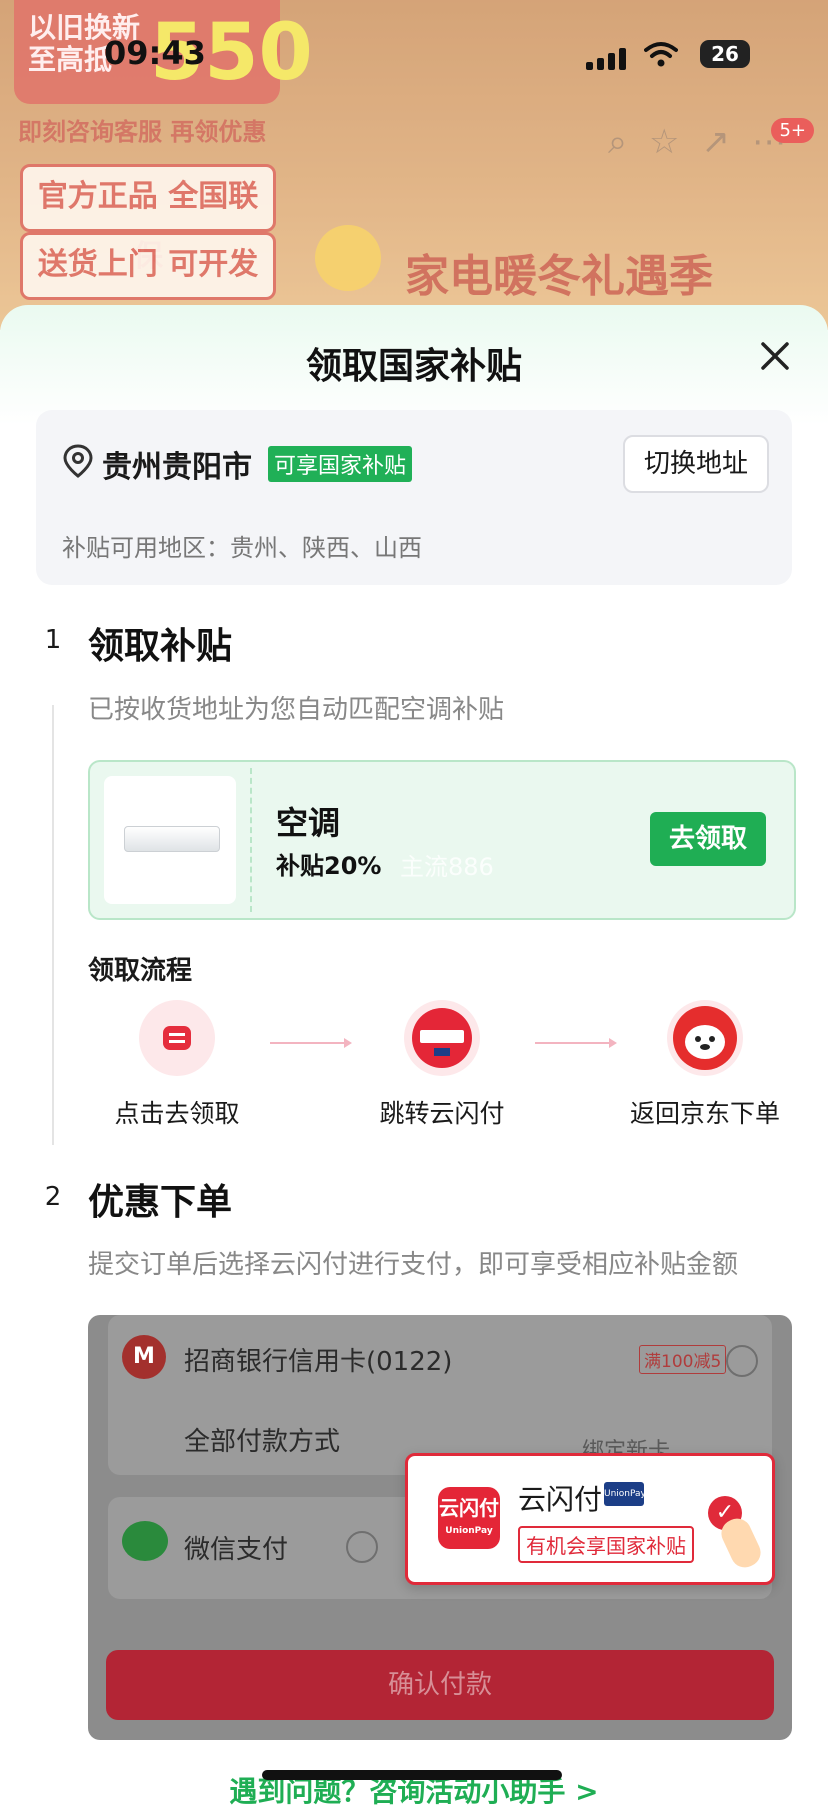  Describe the element at coordinates (318, 1362) in the screenshot. I see `bank-card-label: 招商银行信用卡(0122)` at that location.